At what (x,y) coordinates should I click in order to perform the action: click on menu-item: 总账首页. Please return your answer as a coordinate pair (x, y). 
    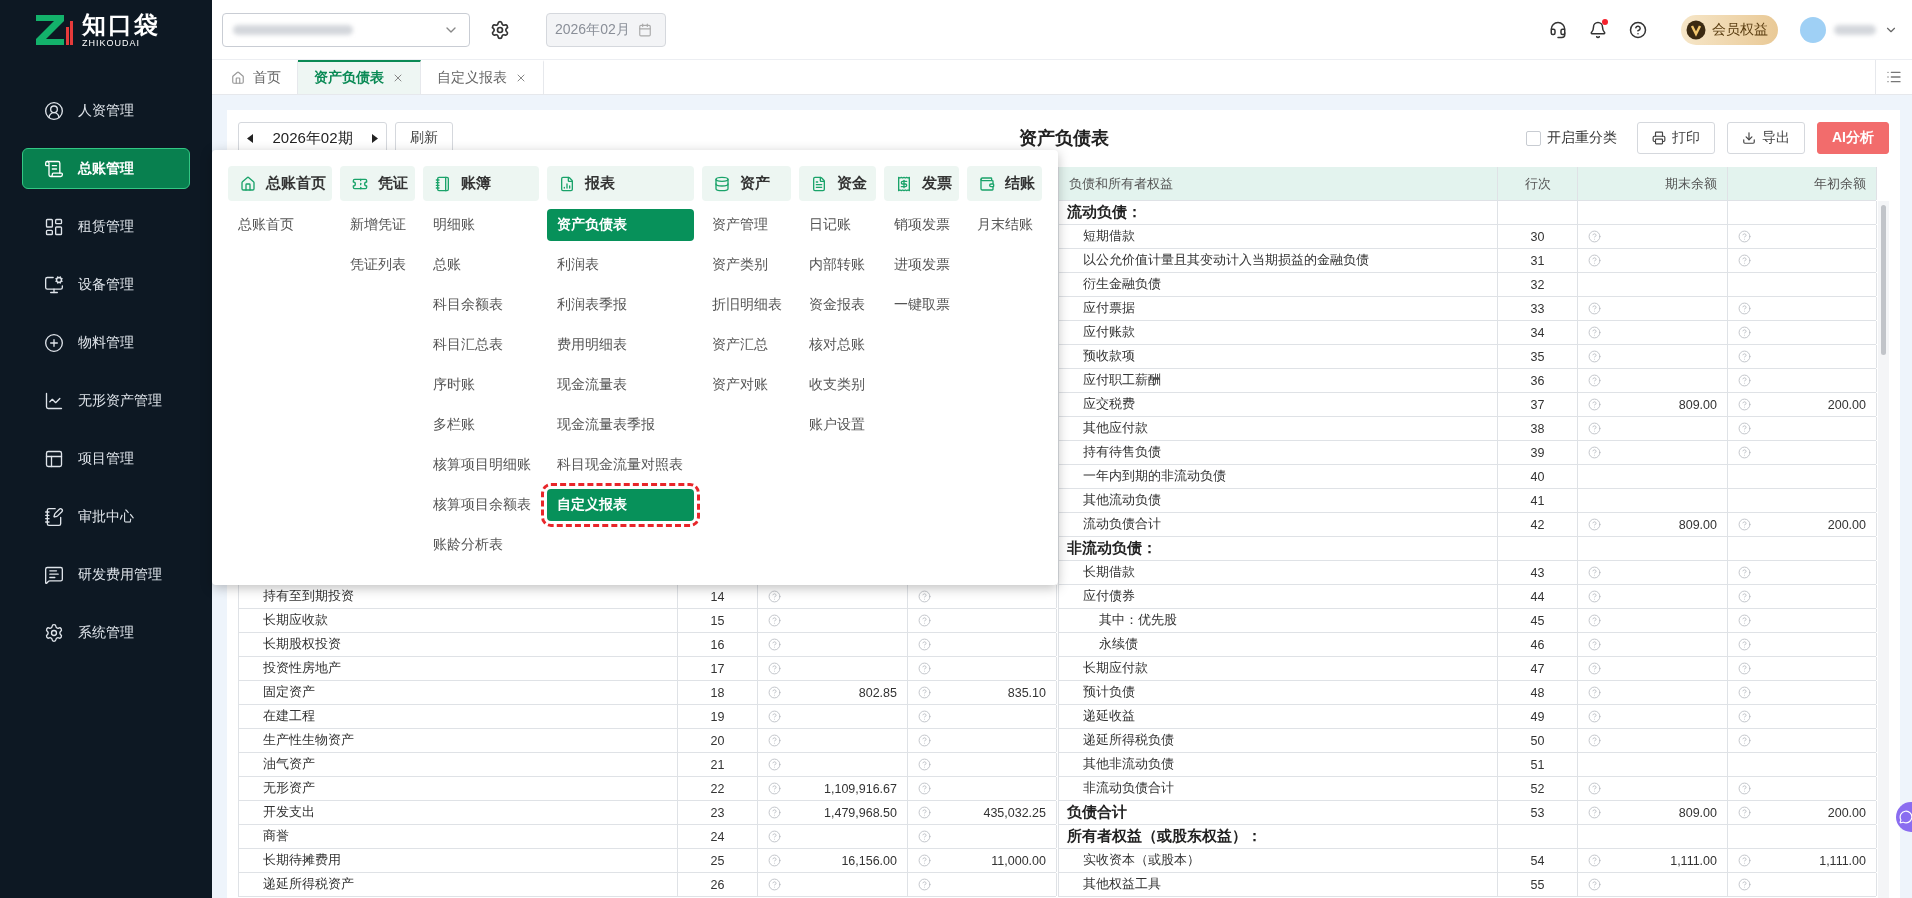
    Looking at the image, I should click on (280, 225).